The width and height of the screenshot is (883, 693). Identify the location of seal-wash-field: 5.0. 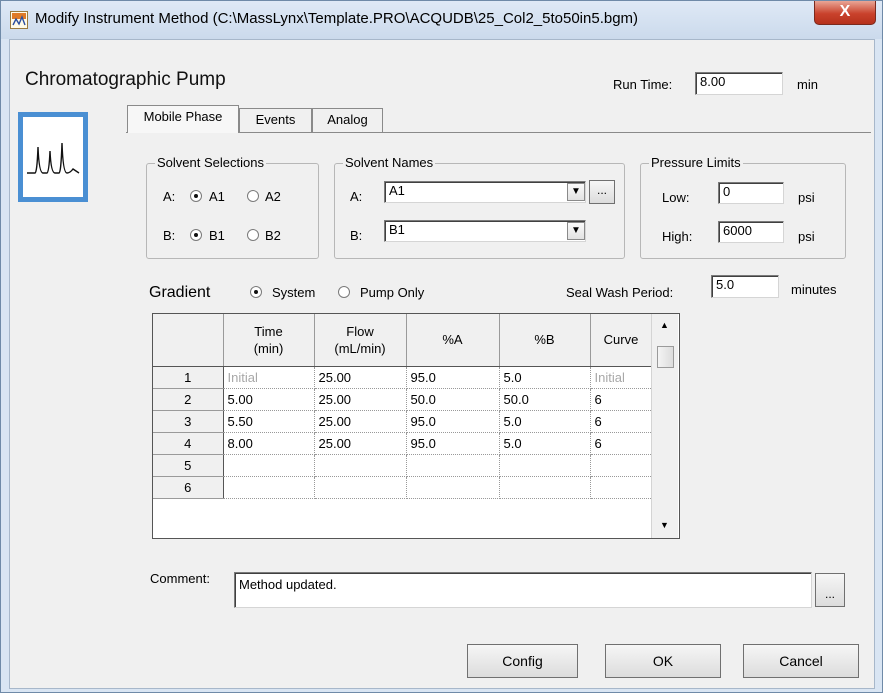
(745, 286).